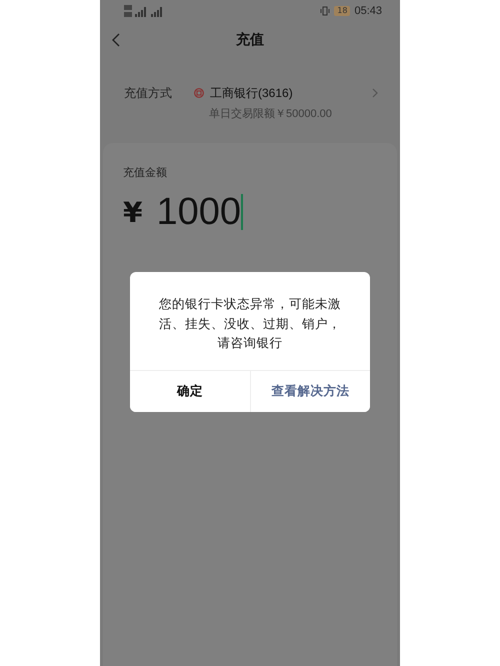 Image resolution: width=500 pixels, height=666 pixels. I want to click on amount-label: 充值金额, so click(145, 172).